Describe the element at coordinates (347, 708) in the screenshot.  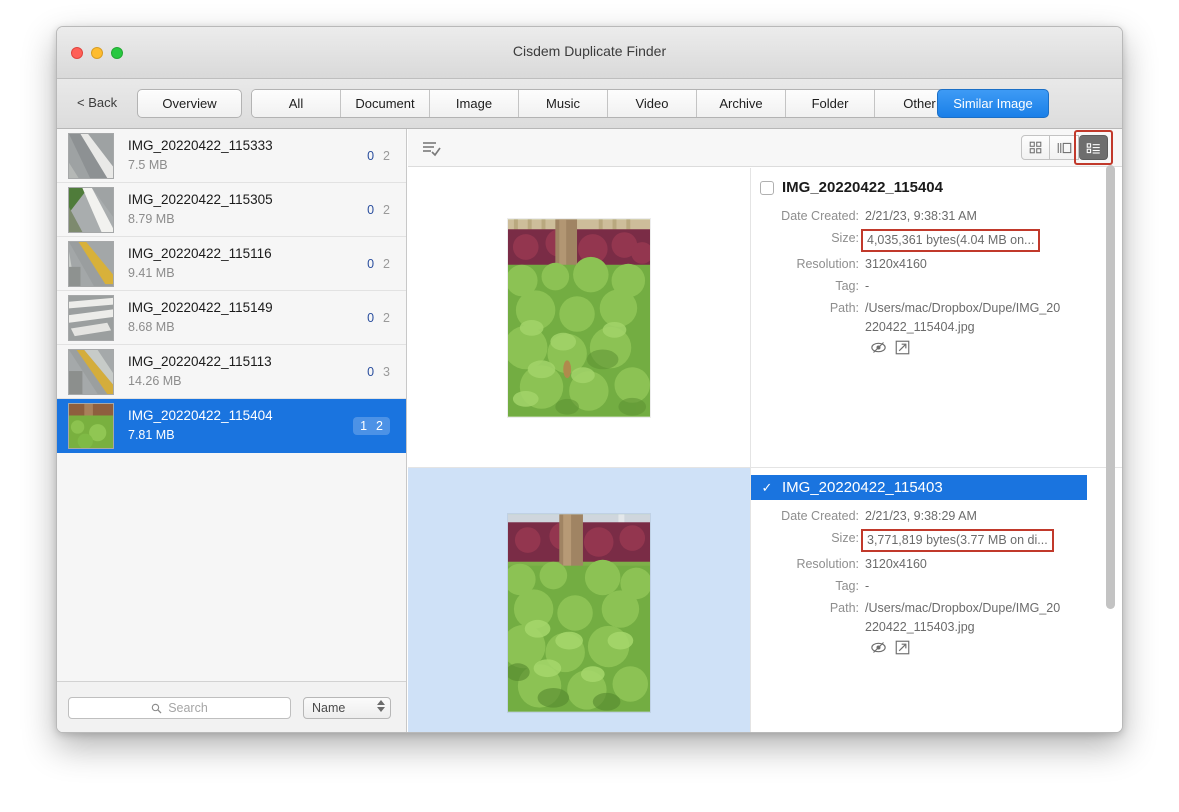
I see `sort-select: Name` at that location.